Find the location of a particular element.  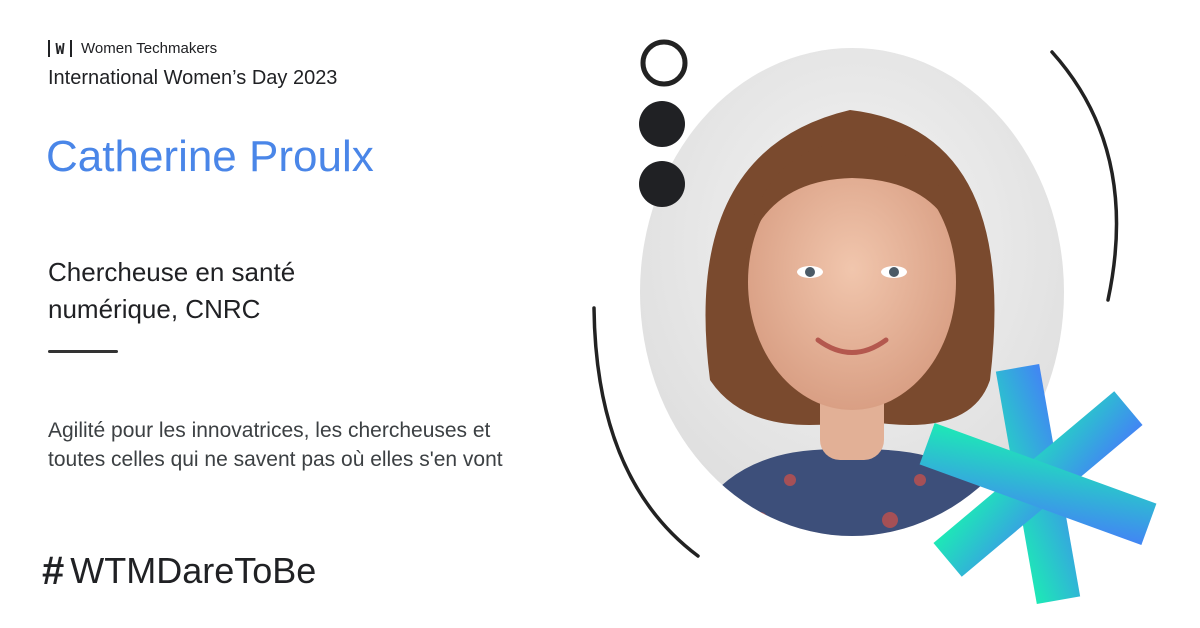

brand-header: W Women Techmakers is located at coordinates (133, 49).